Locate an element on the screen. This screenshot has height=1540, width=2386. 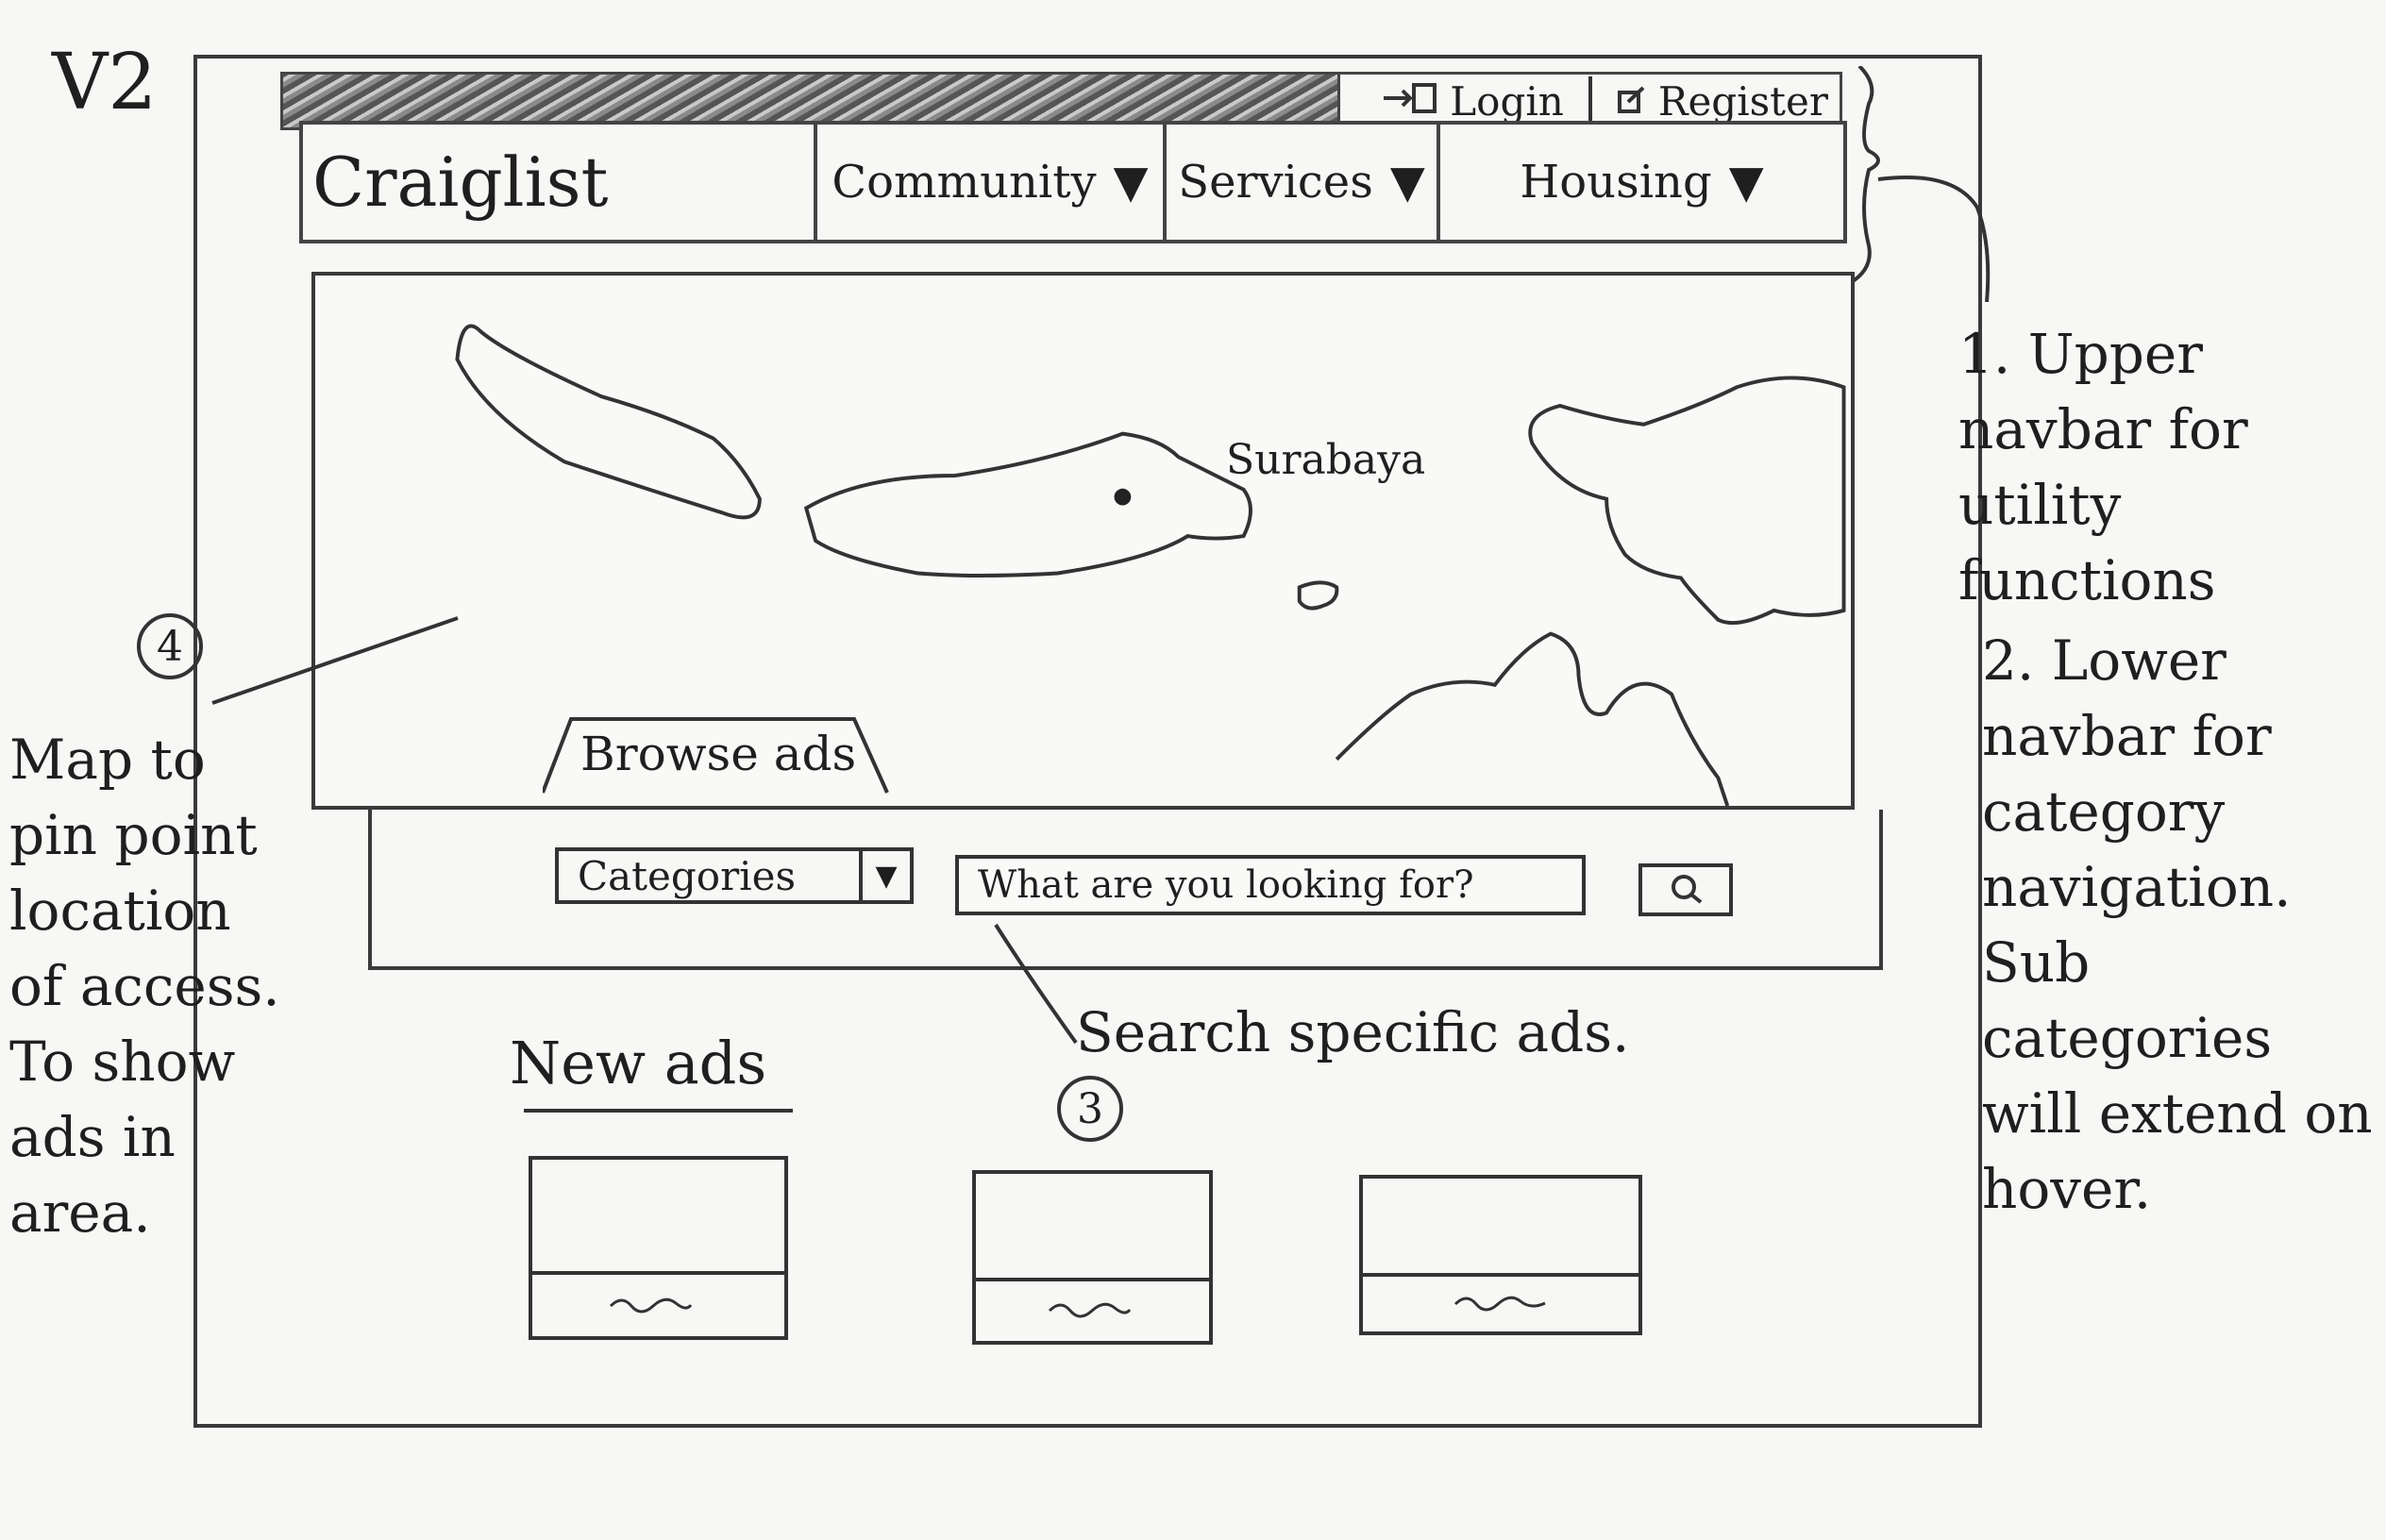
search-button is located at coordinates (1686, 889).